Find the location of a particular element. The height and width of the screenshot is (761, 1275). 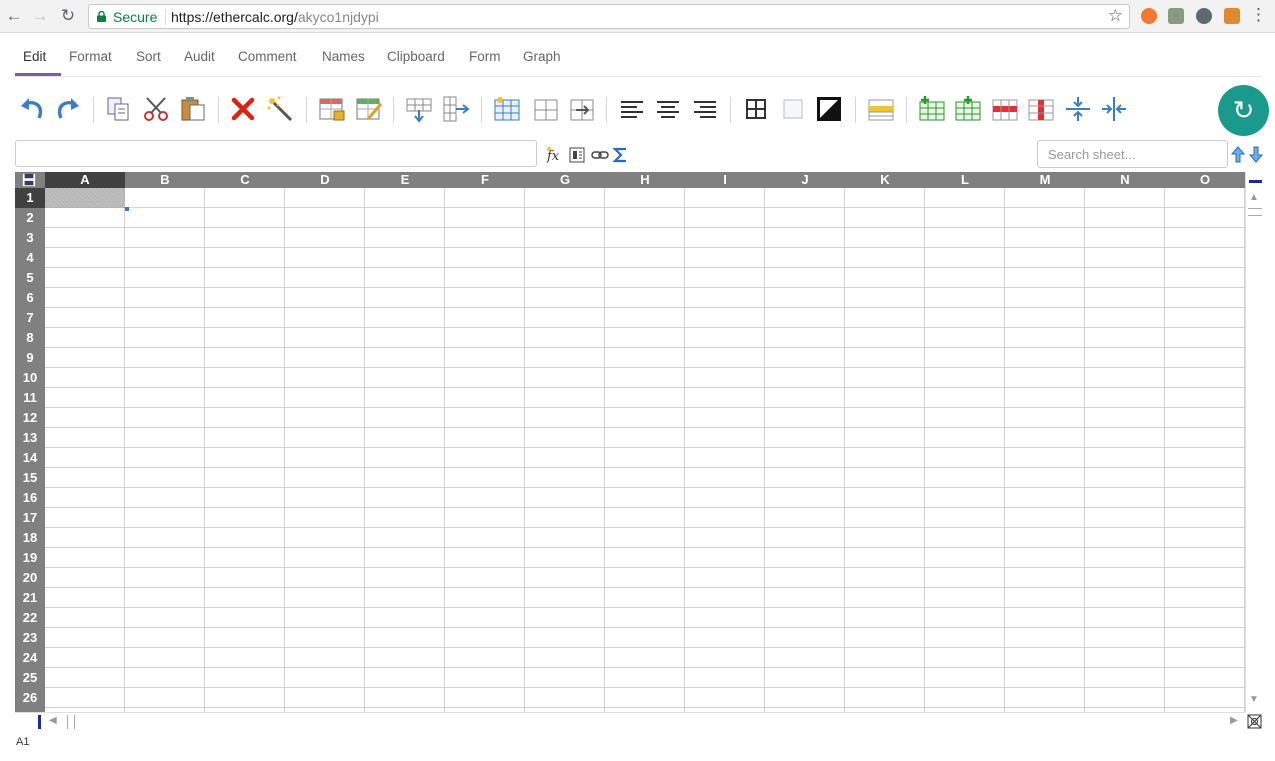

row-header-24: 24 is located at coordinates (30, 658).